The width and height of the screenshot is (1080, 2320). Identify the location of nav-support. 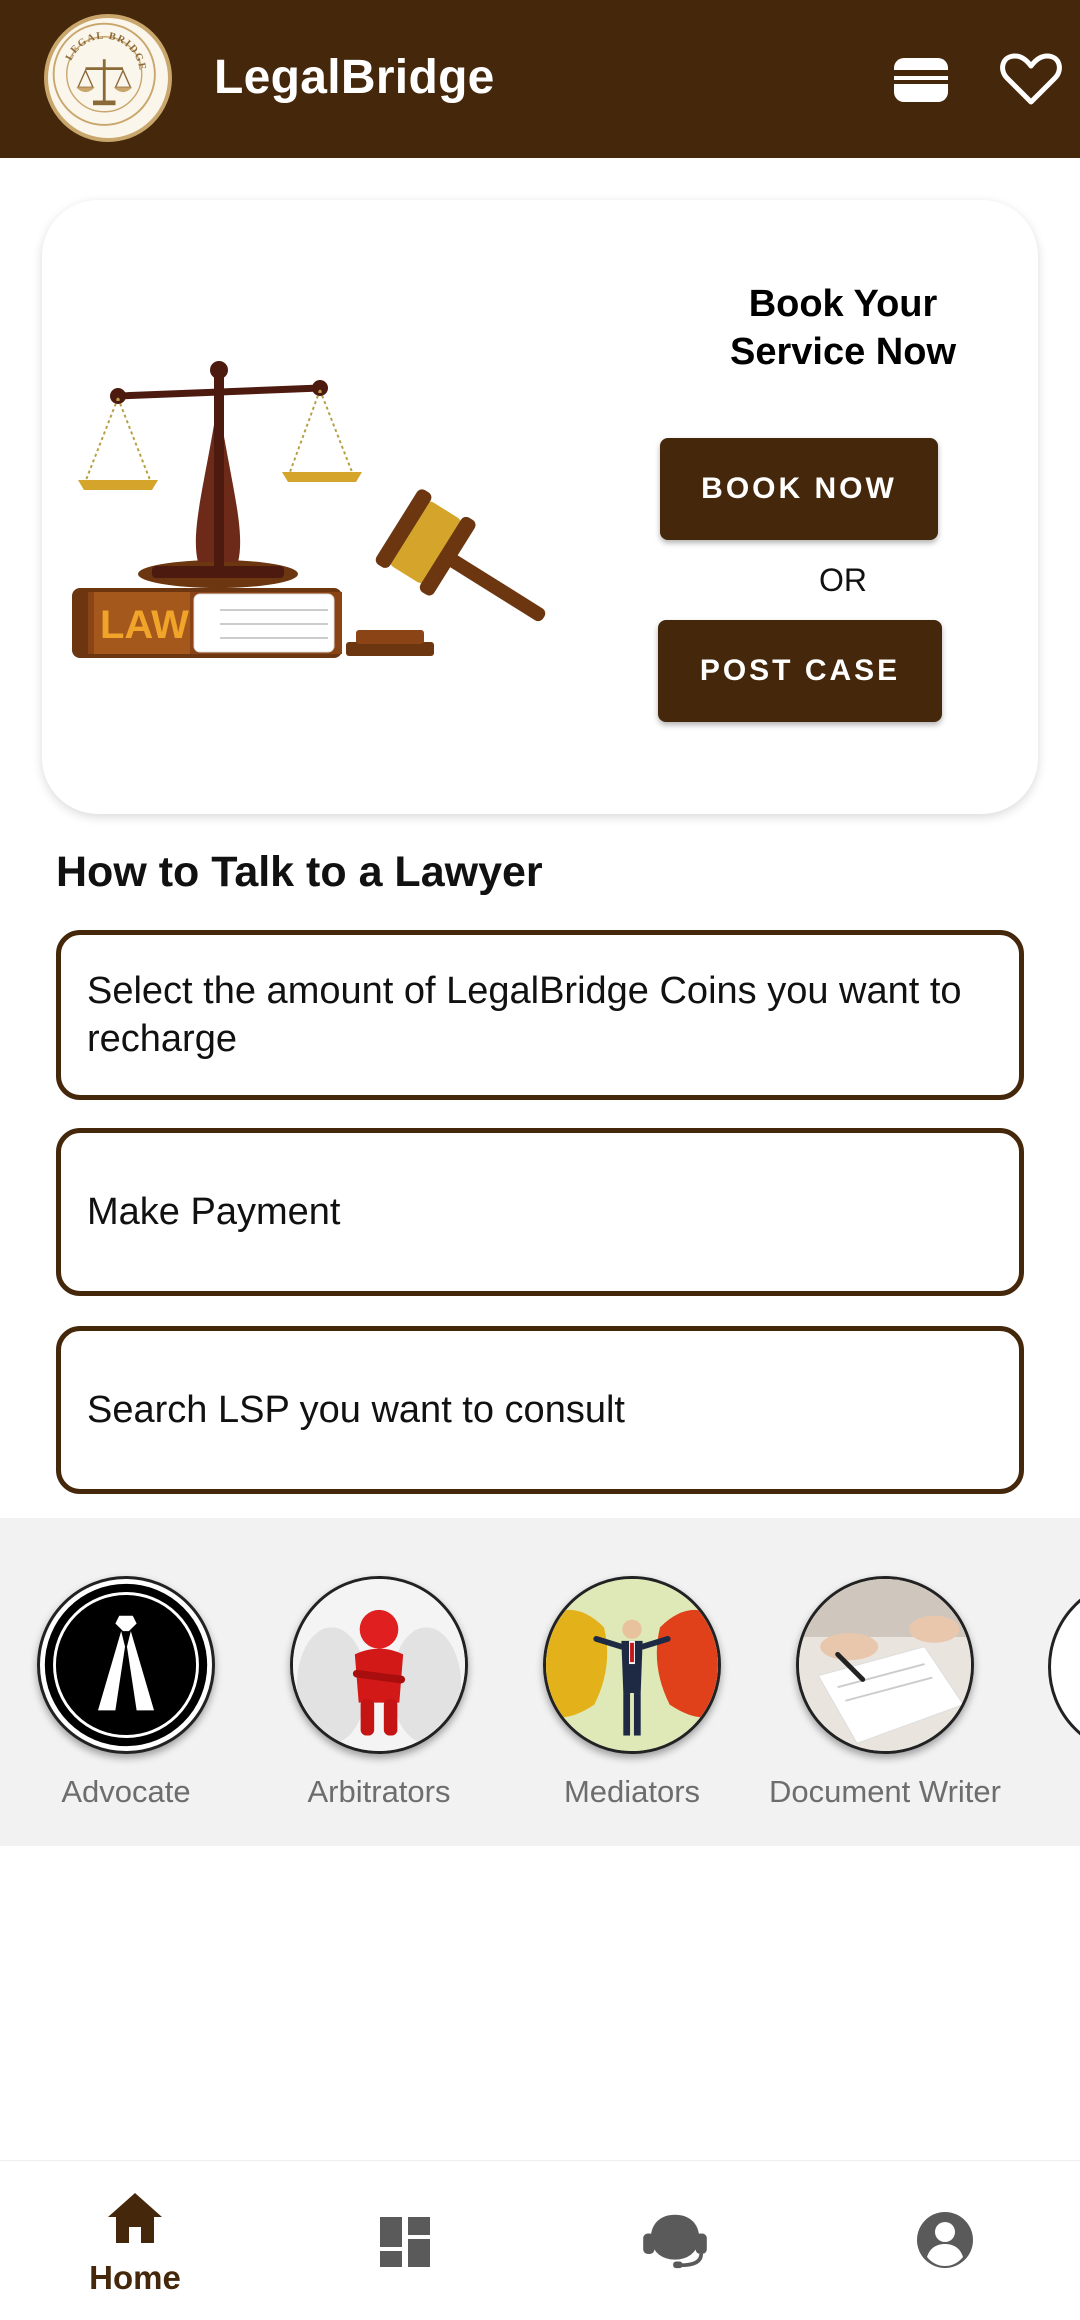
(675, 2229).